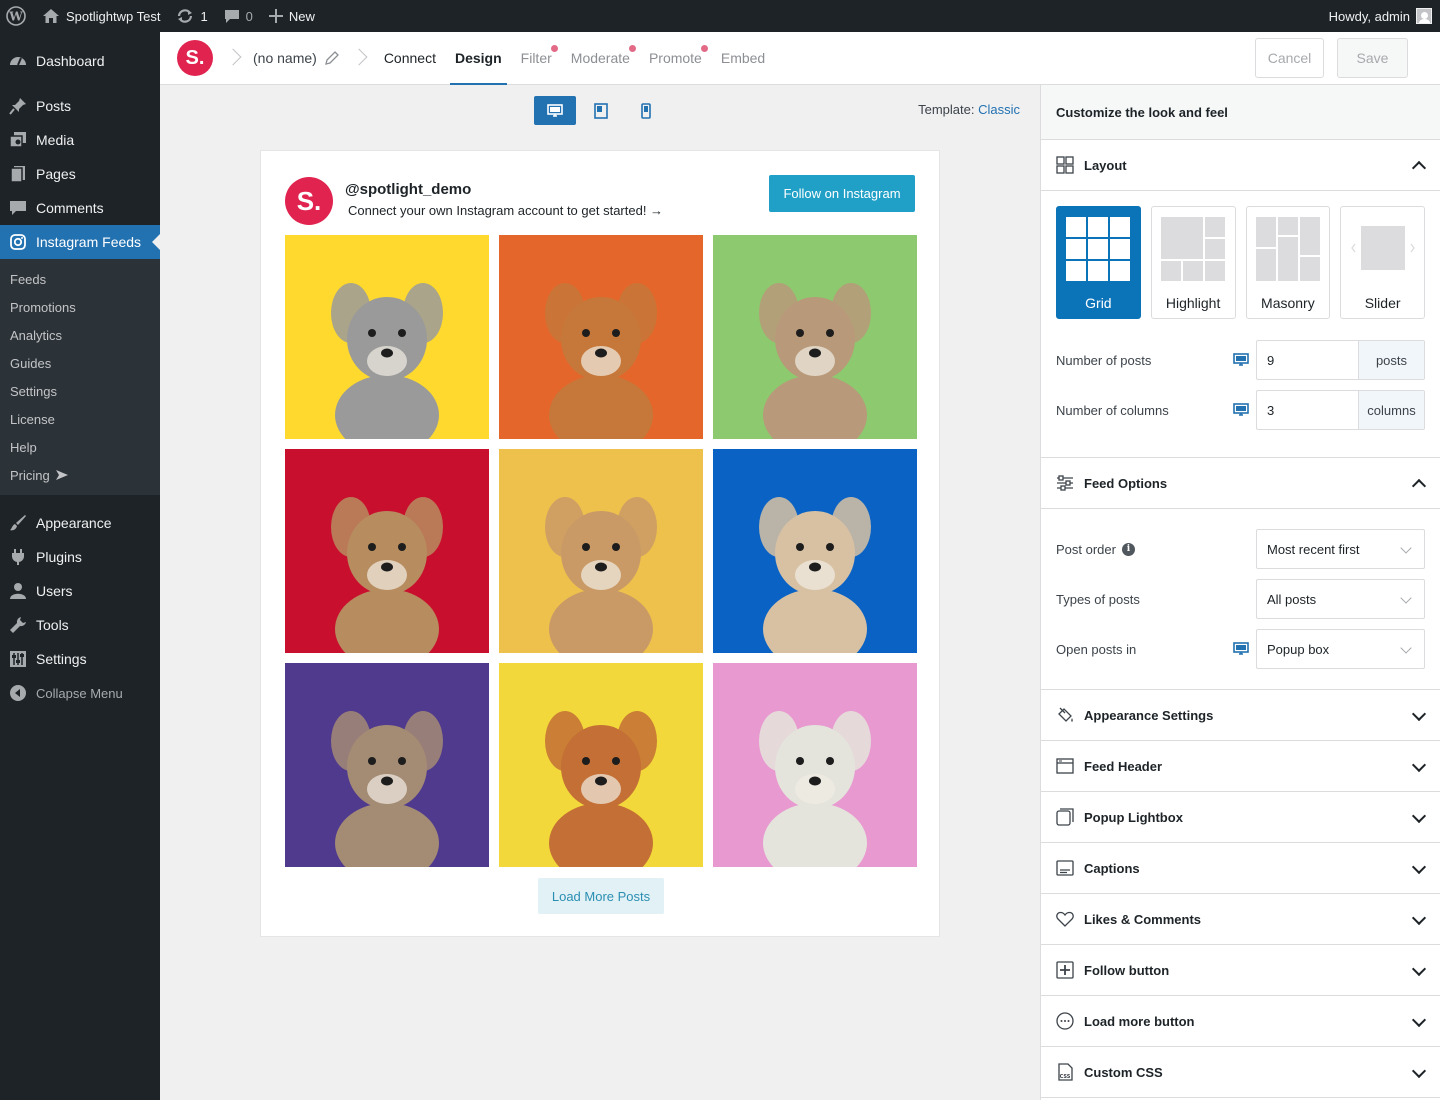 The width and height of the screenshot is (1440, 1100). What do you see at coordinates (842, 193) in the screenshot?
I see `follow-on-instagram-button: Follow on Instagram` at bounding box center [842, 193].